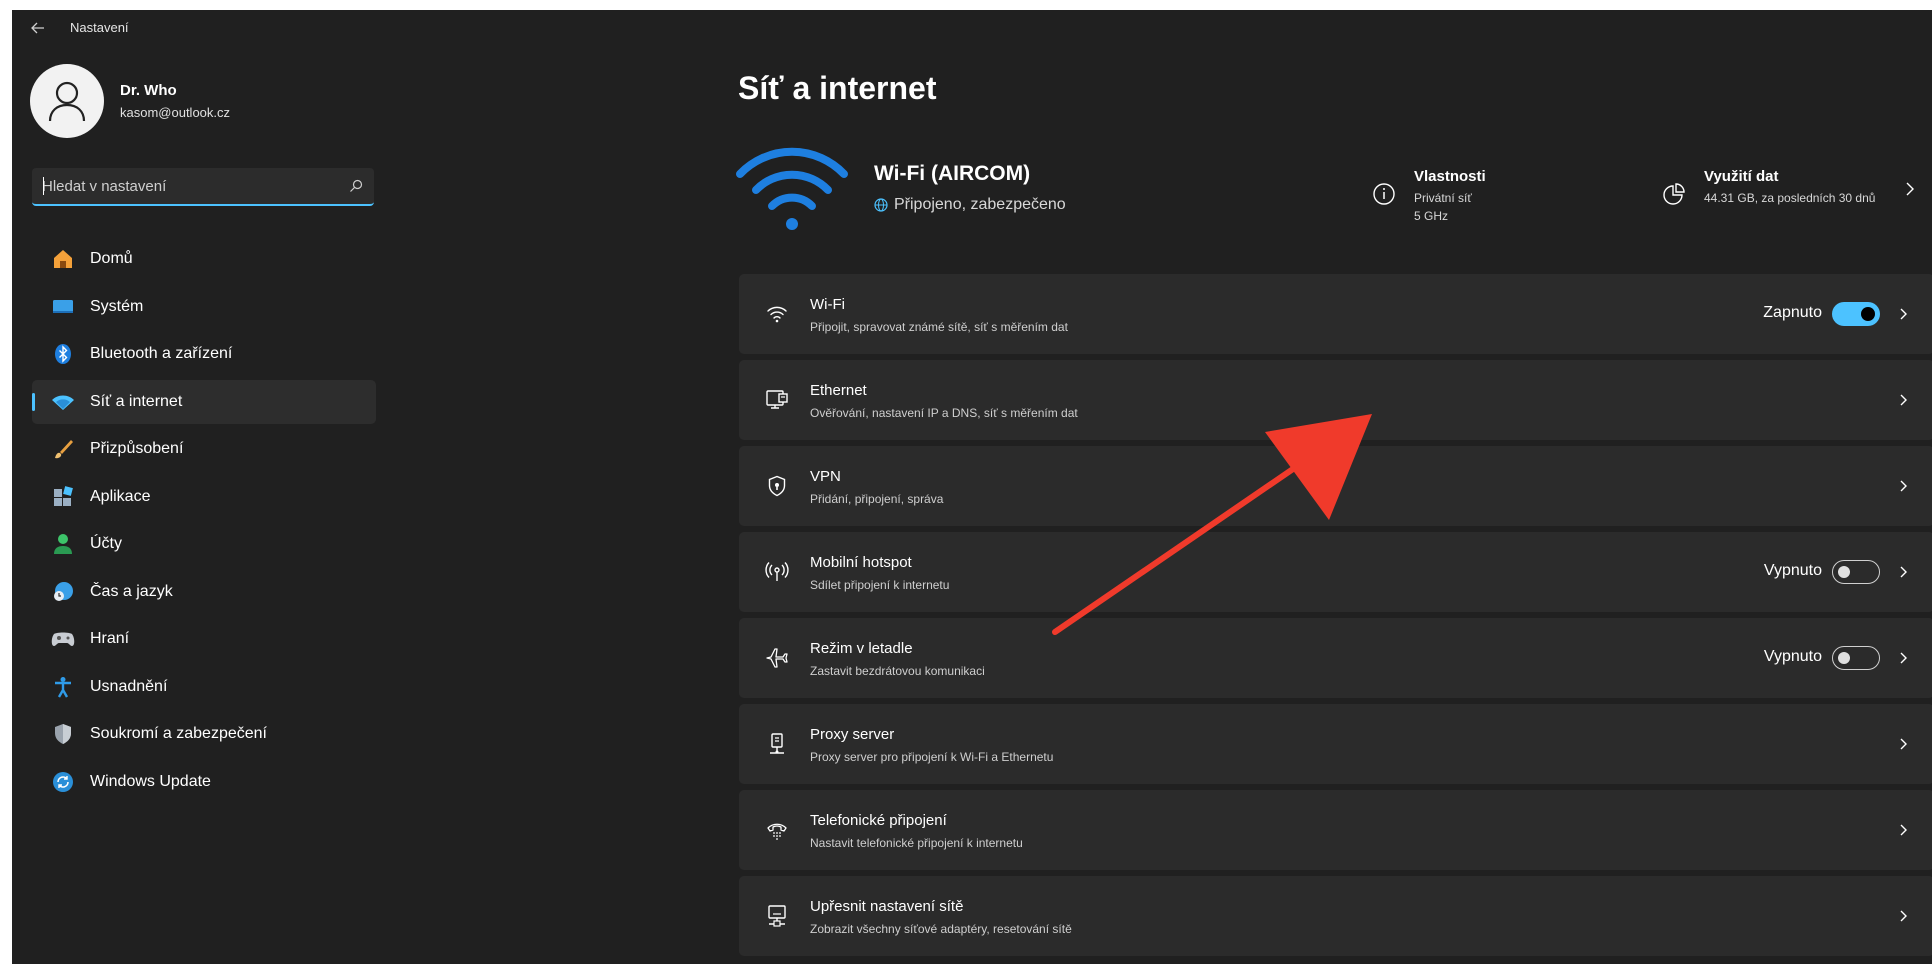 This screenshot has height=964, width=1932. I want to click on window-title: Nastavení, so click(99, 27).